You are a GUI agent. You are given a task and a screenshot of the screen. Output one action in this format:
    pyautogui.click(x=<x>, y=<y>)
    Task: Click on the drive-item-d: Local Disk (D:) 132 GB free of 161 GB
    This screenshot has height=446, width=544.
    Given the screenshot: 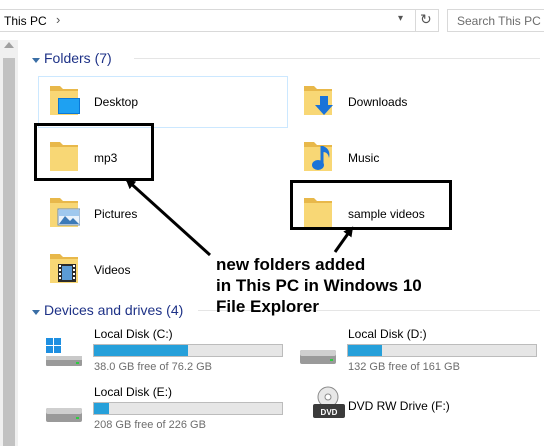 What is the action you would take?
    pyautogui.click(x=418, y=350)
    